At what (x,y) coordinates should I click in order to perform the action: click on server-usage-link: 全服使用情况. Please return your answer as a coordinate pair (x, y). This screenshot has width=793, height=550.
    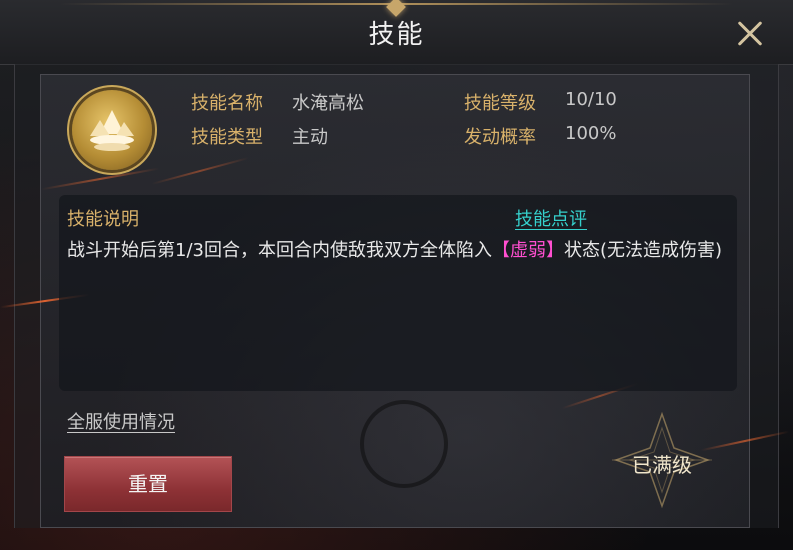
    Looking at the image, I should click on (121, 421).